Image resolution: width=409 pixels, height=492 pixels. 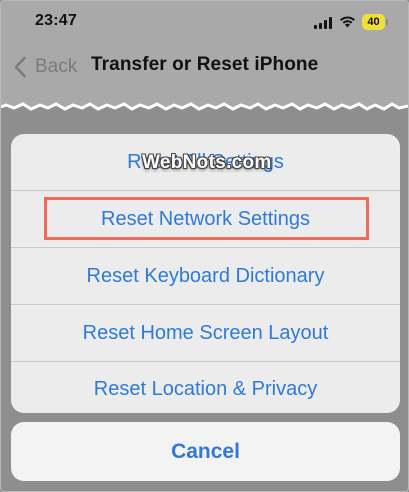 I want to click on highlight-annotation-box, so click(x=206, y=218).